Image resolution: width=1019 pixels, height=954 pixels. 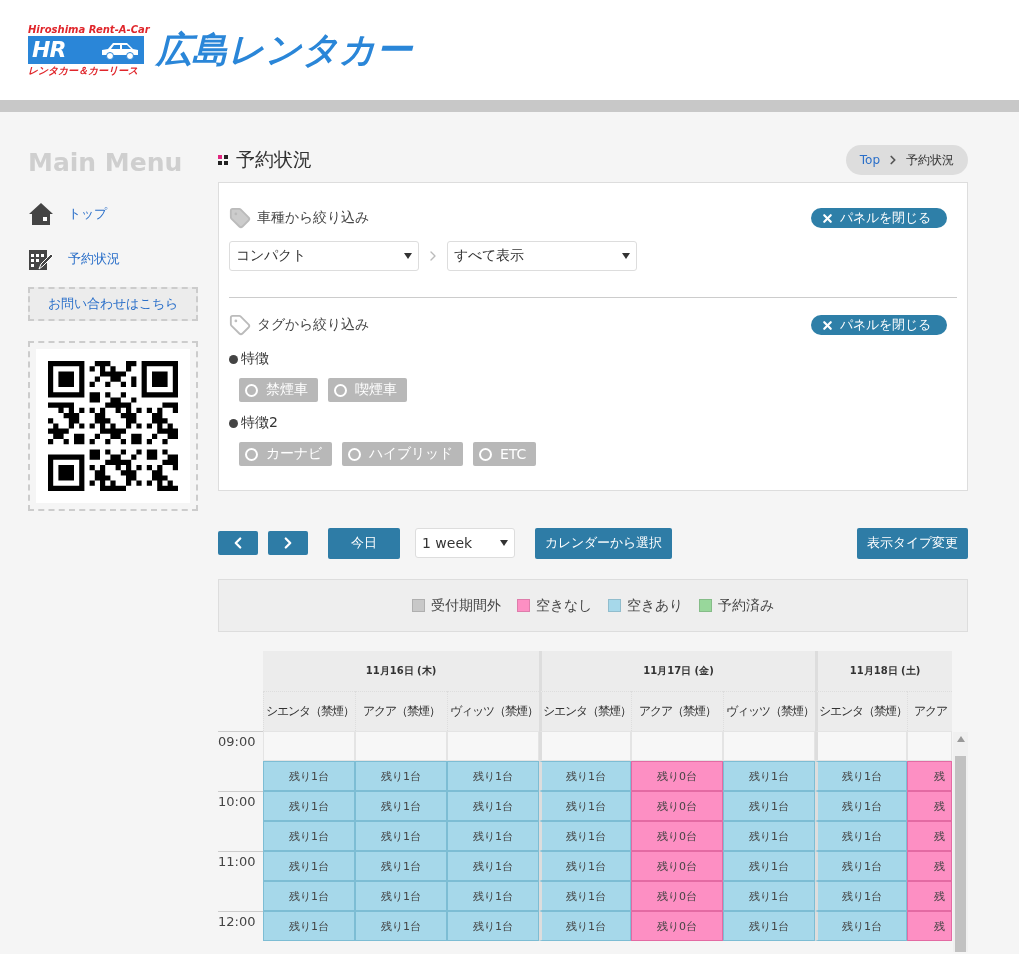 What do you see at coordinates (113, 258) in the screenshot?
I see `sidebar-link: 予約状況` at bounding box center [113, 258].